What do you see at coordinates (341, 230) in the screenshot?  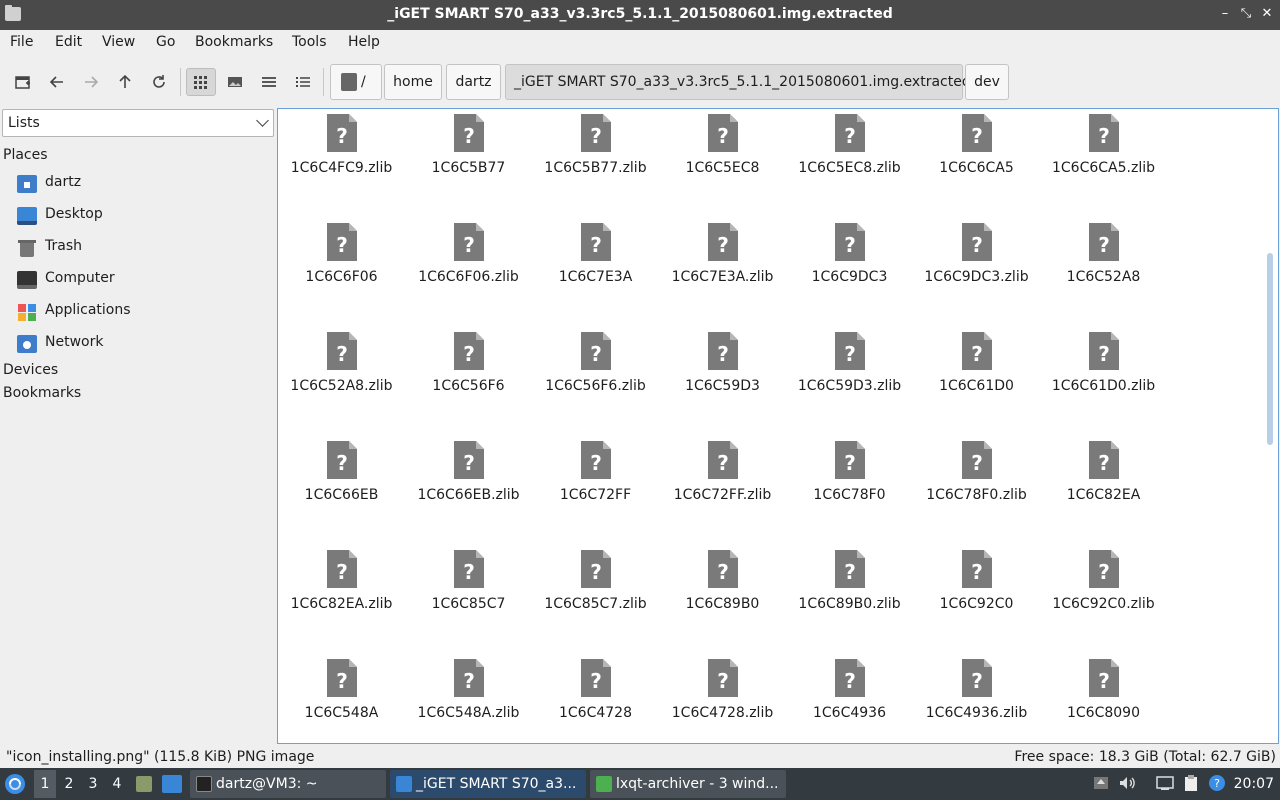 I see `file-item: ? 1C6C6F06` at bounding box center [341, 230].